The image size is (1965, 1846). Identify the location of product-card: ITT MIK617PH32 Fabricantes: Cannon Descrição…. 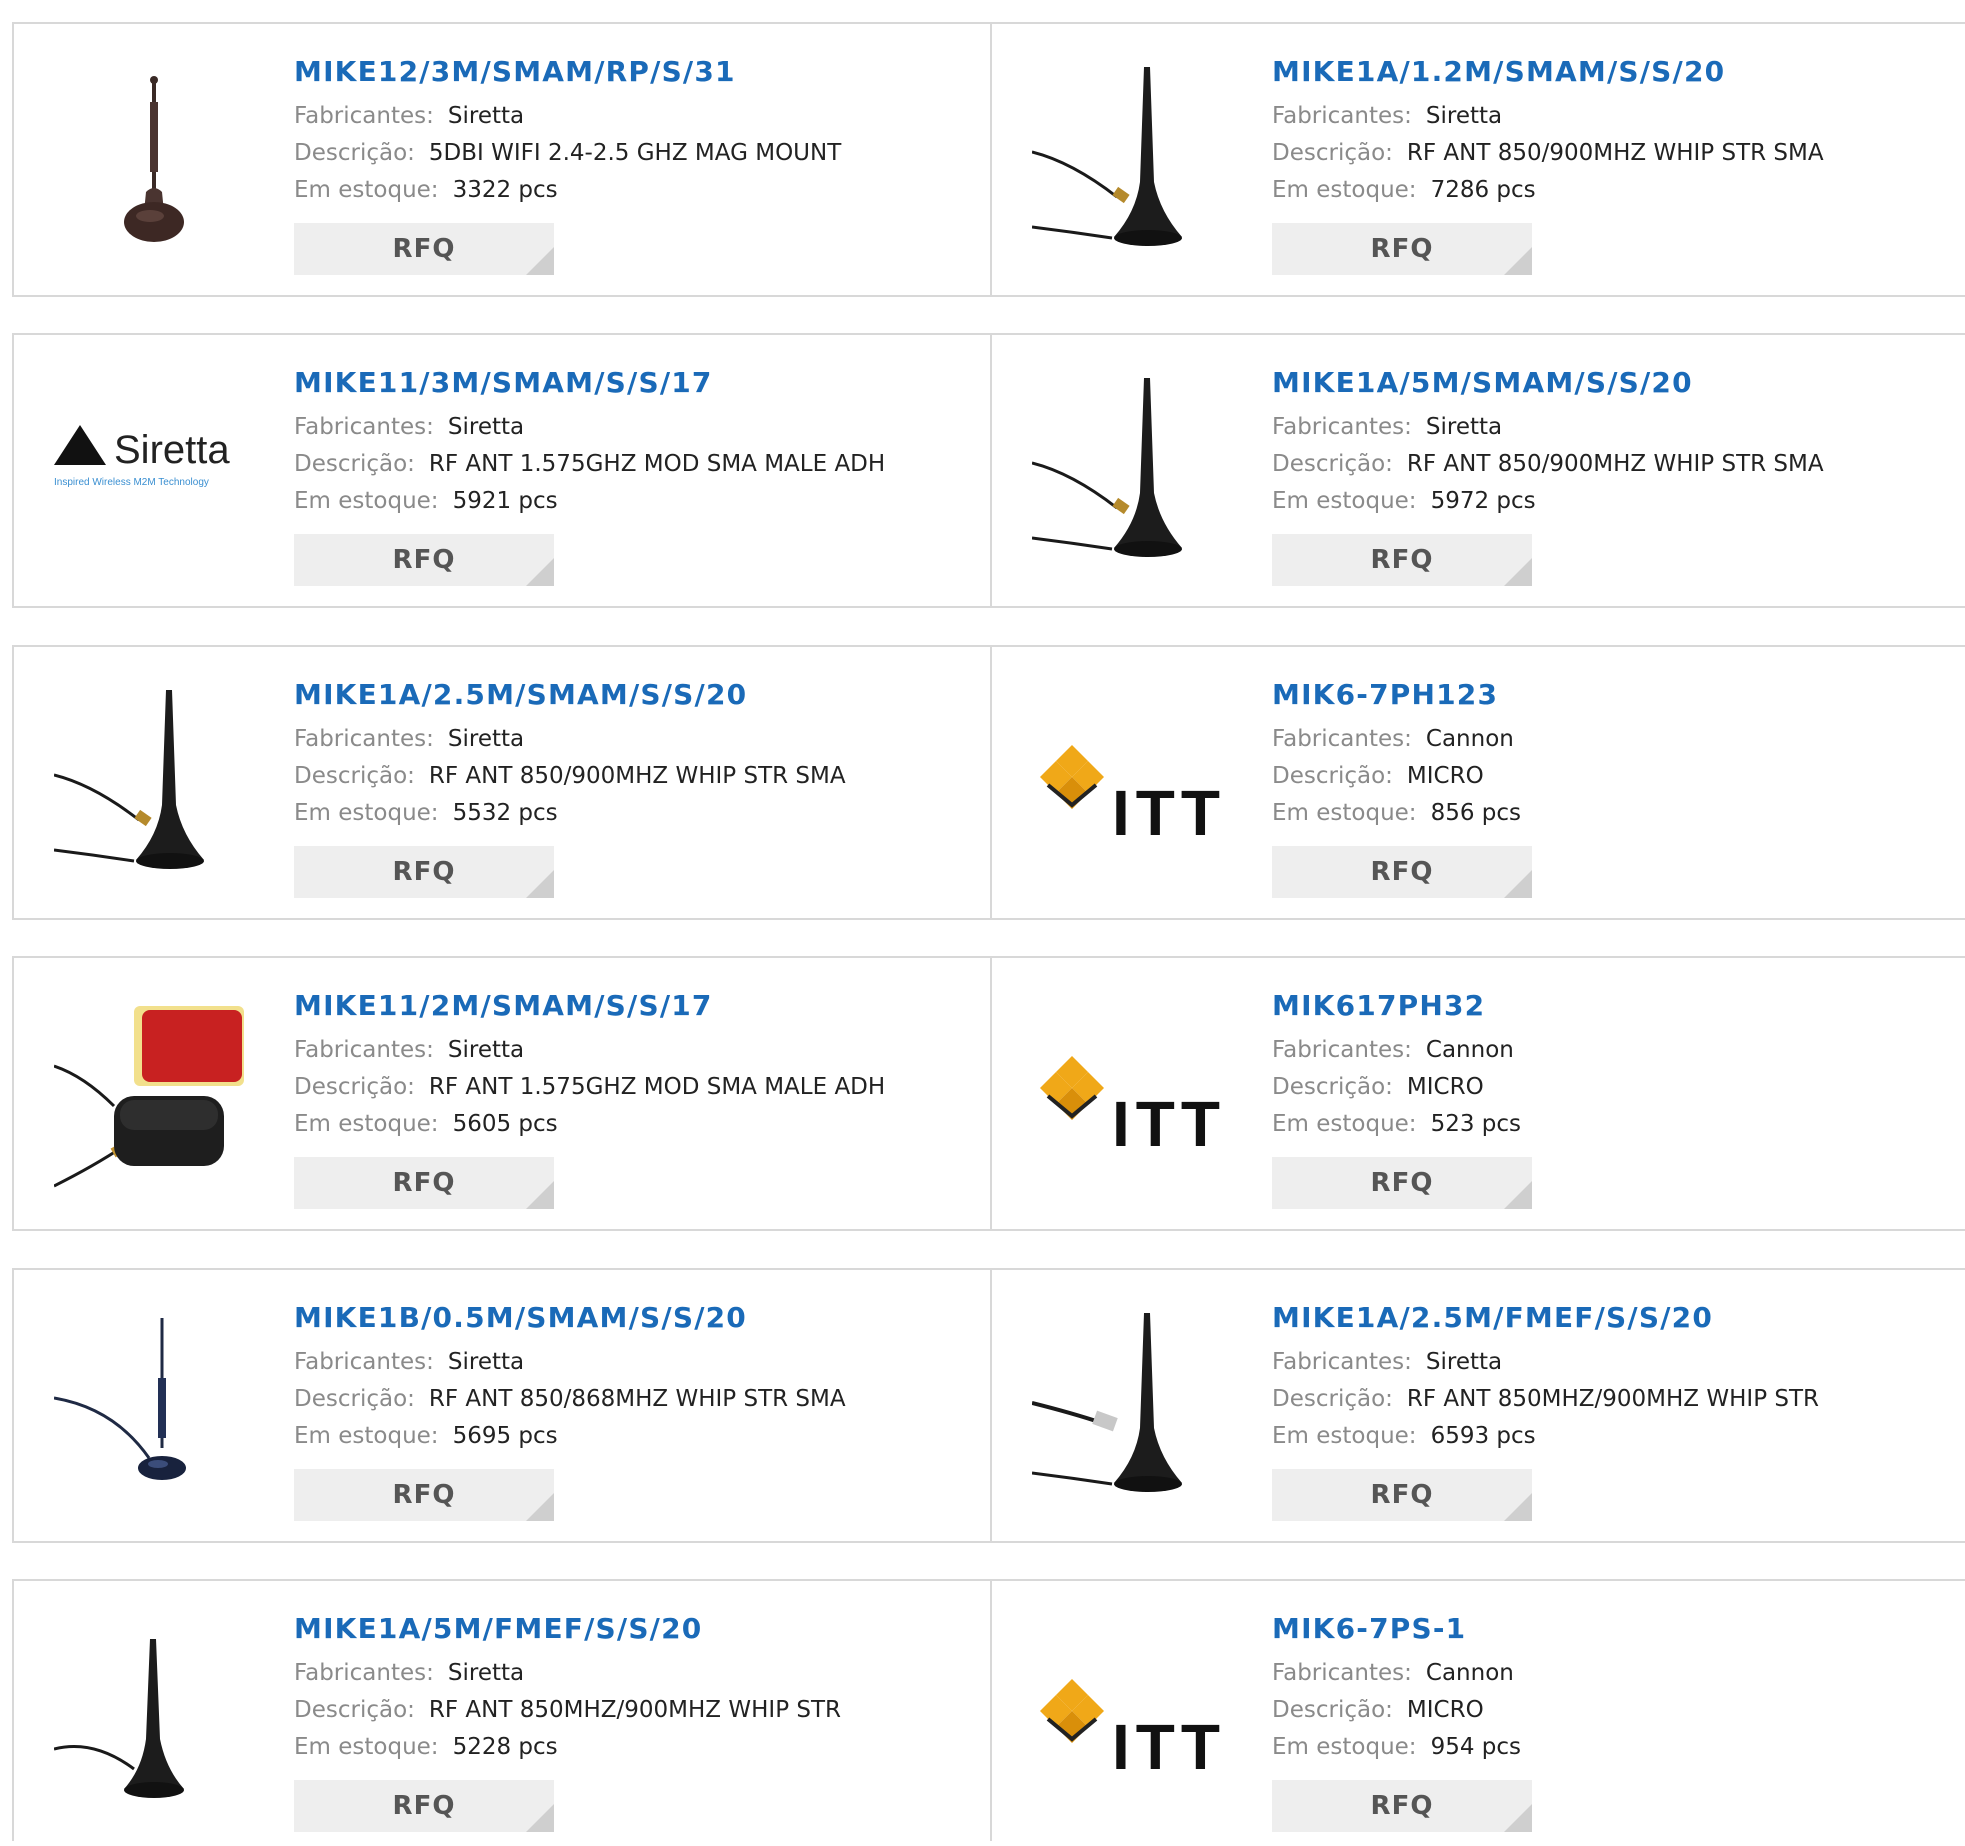
(1478, 1093).